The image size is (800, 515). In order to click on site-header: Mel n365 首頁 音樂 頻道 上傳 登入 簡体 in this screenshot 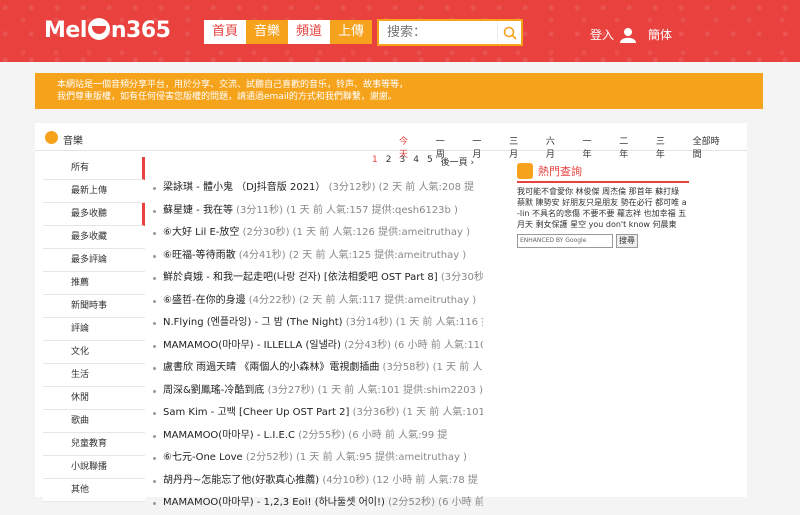, I will do `click(400, 31)`.